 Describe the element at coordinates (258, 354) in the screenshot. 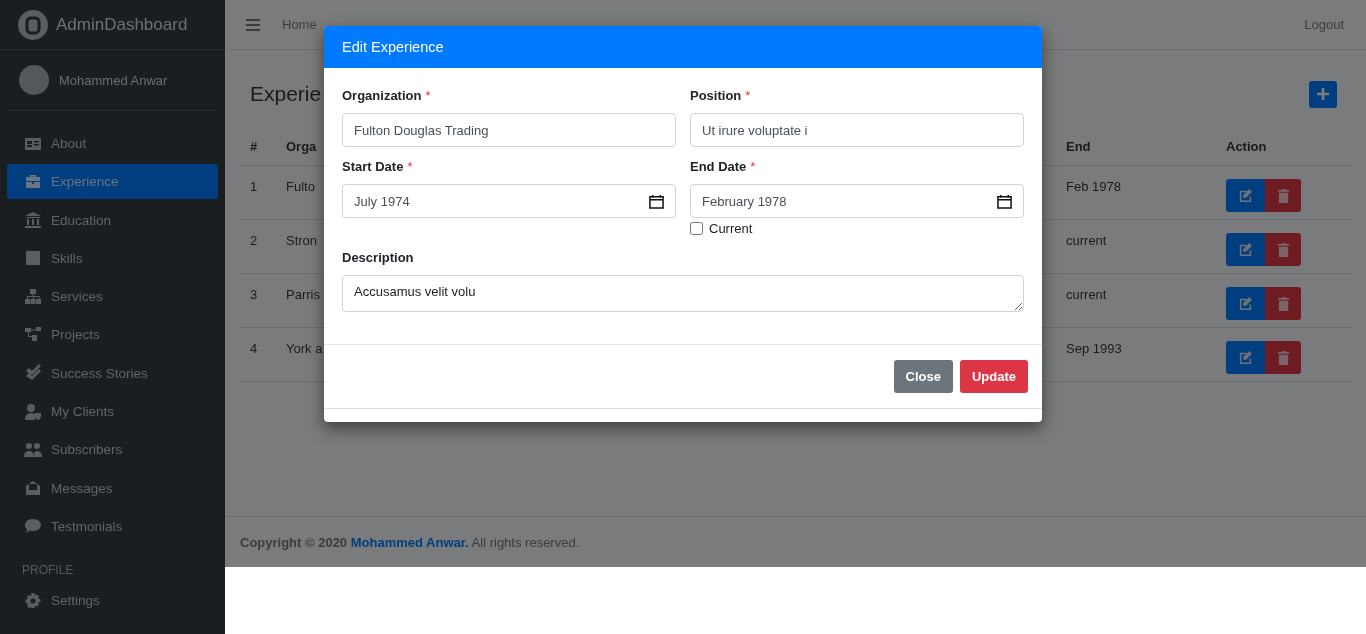

I see `table-cell: 4` at that location.